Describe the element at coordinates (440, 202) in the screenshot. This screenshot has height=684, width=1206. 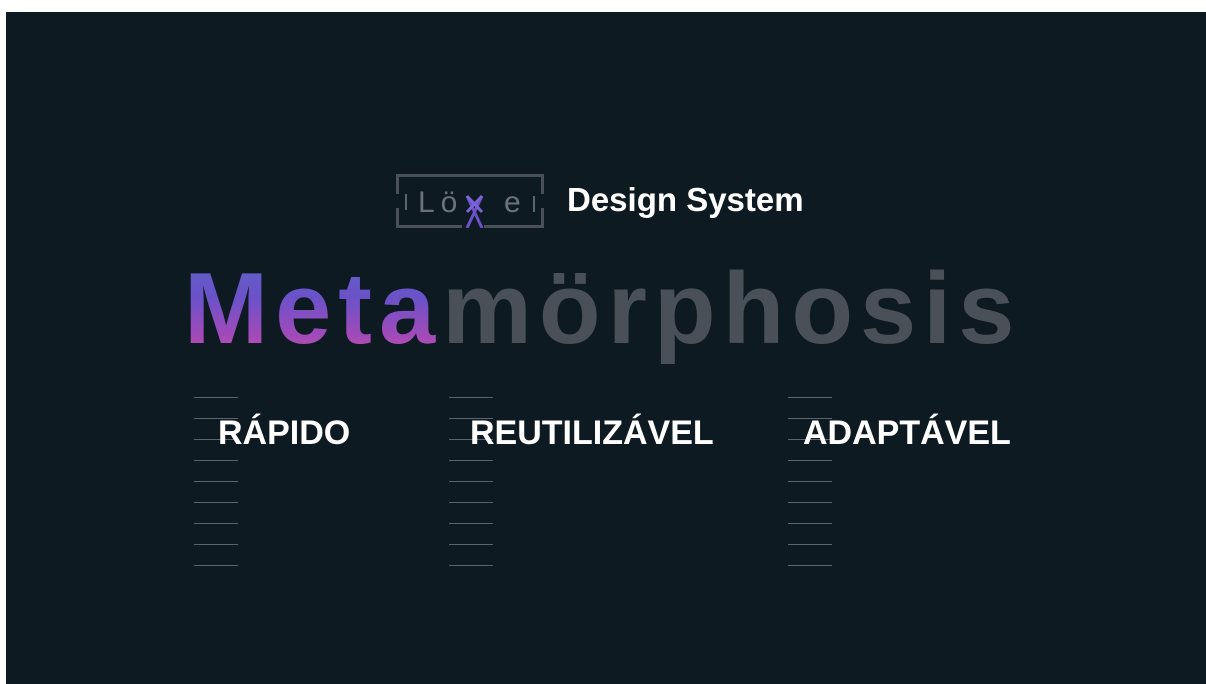
I see `svg-text: Lö` at that location.